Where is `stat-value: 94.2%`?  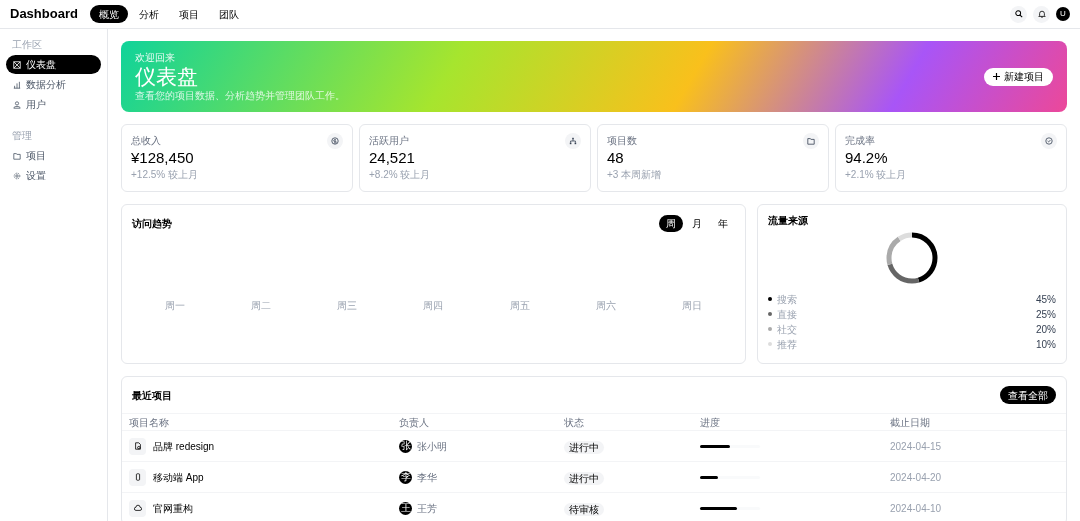
stat-value: 94.2% is located at coordinates (867, 158).